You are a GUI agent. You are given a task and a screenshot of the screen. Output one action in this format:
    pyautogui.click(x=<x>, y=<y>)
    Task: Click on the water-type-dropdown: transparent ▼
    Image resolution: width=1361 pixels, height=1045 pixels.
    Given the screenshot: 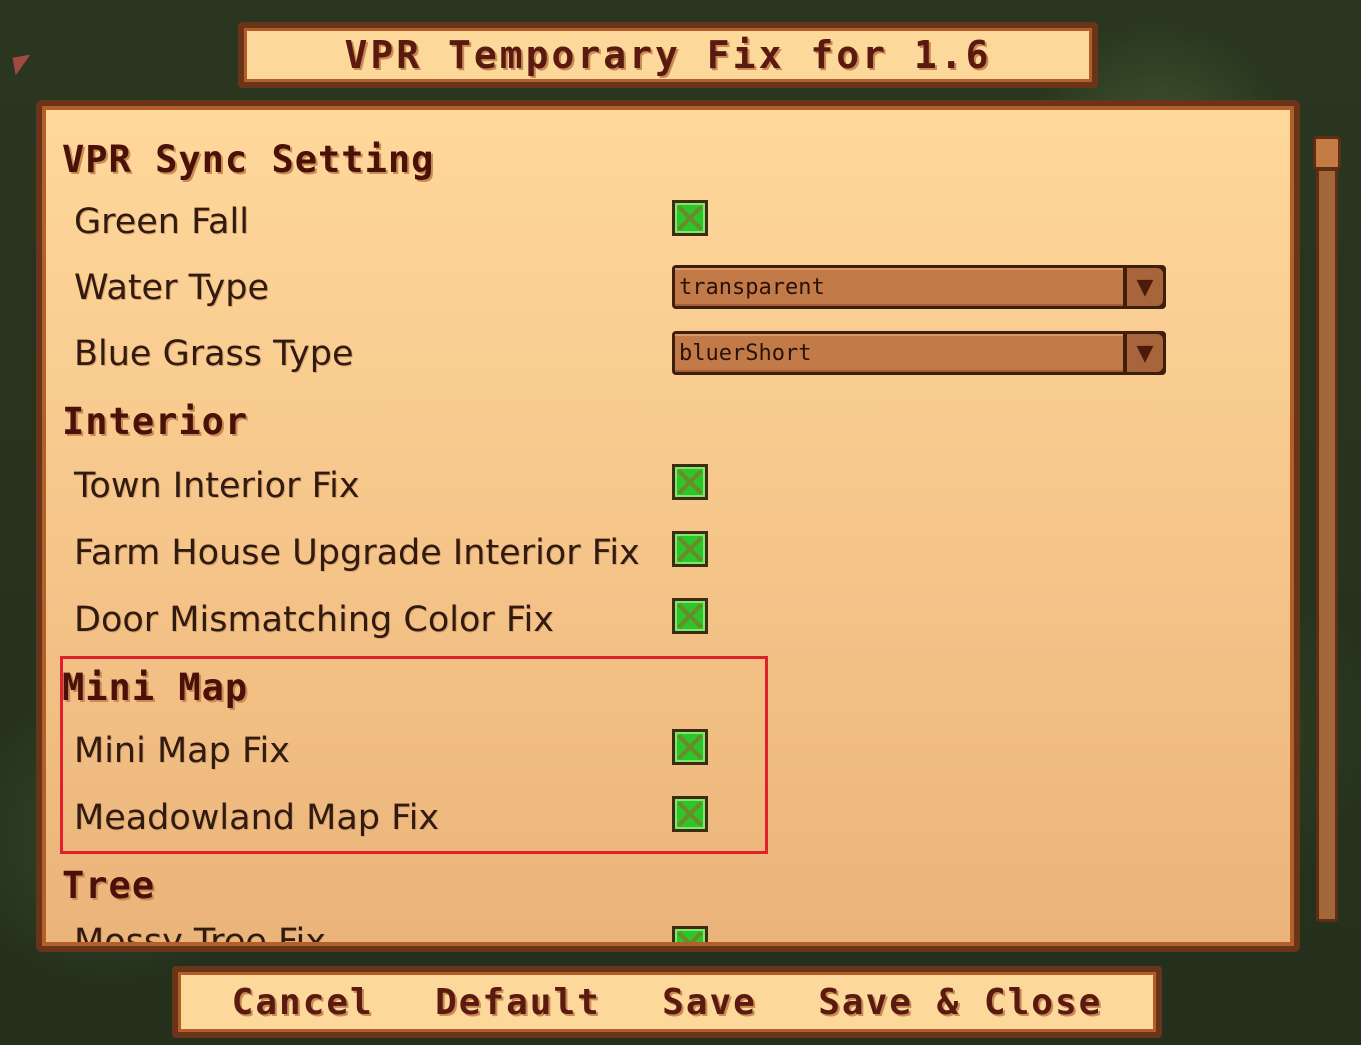 What is the action you would take?
    pyautogui.click(x=919, y=287)
    